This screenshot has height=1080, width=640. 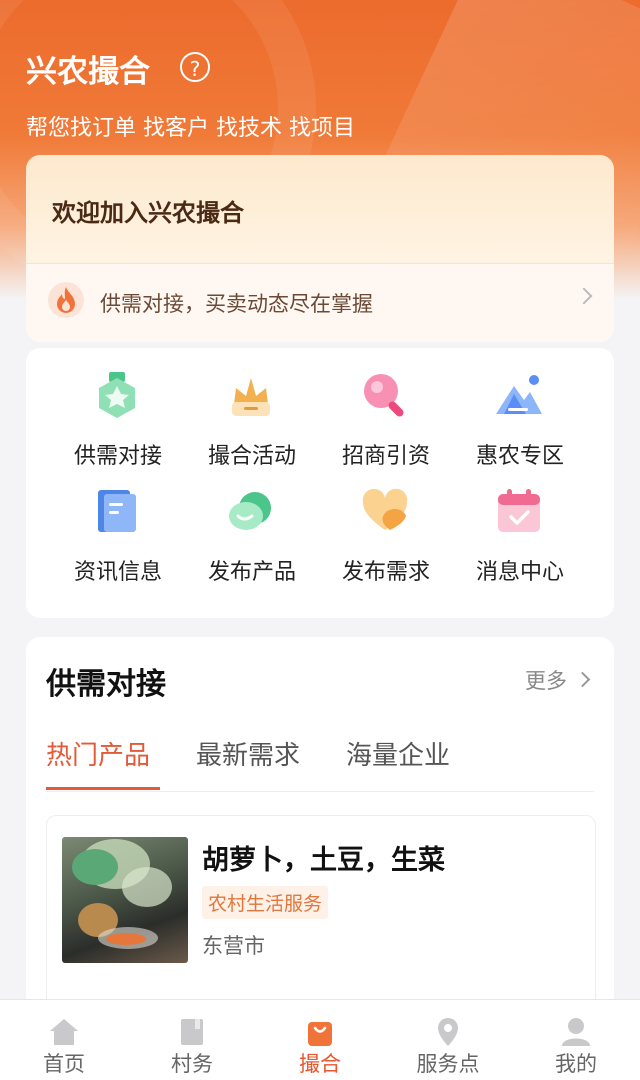 What do you see at coordinates (106, 684) in the screenshot?
I see `section-title: 供需对接` at bounding box center [106, 684].